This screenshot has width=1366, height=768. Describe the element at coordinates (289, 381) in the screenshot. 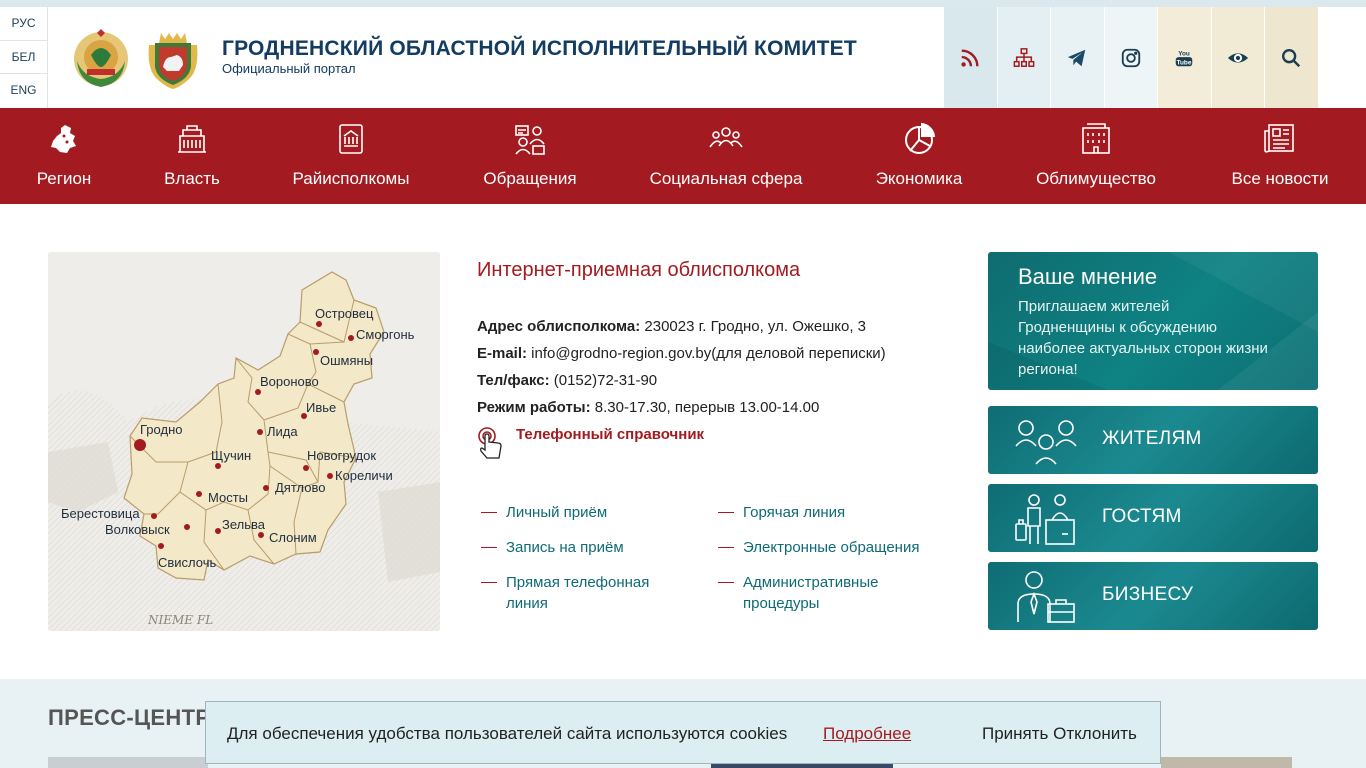

I see `map-city: Вороново` at that location.